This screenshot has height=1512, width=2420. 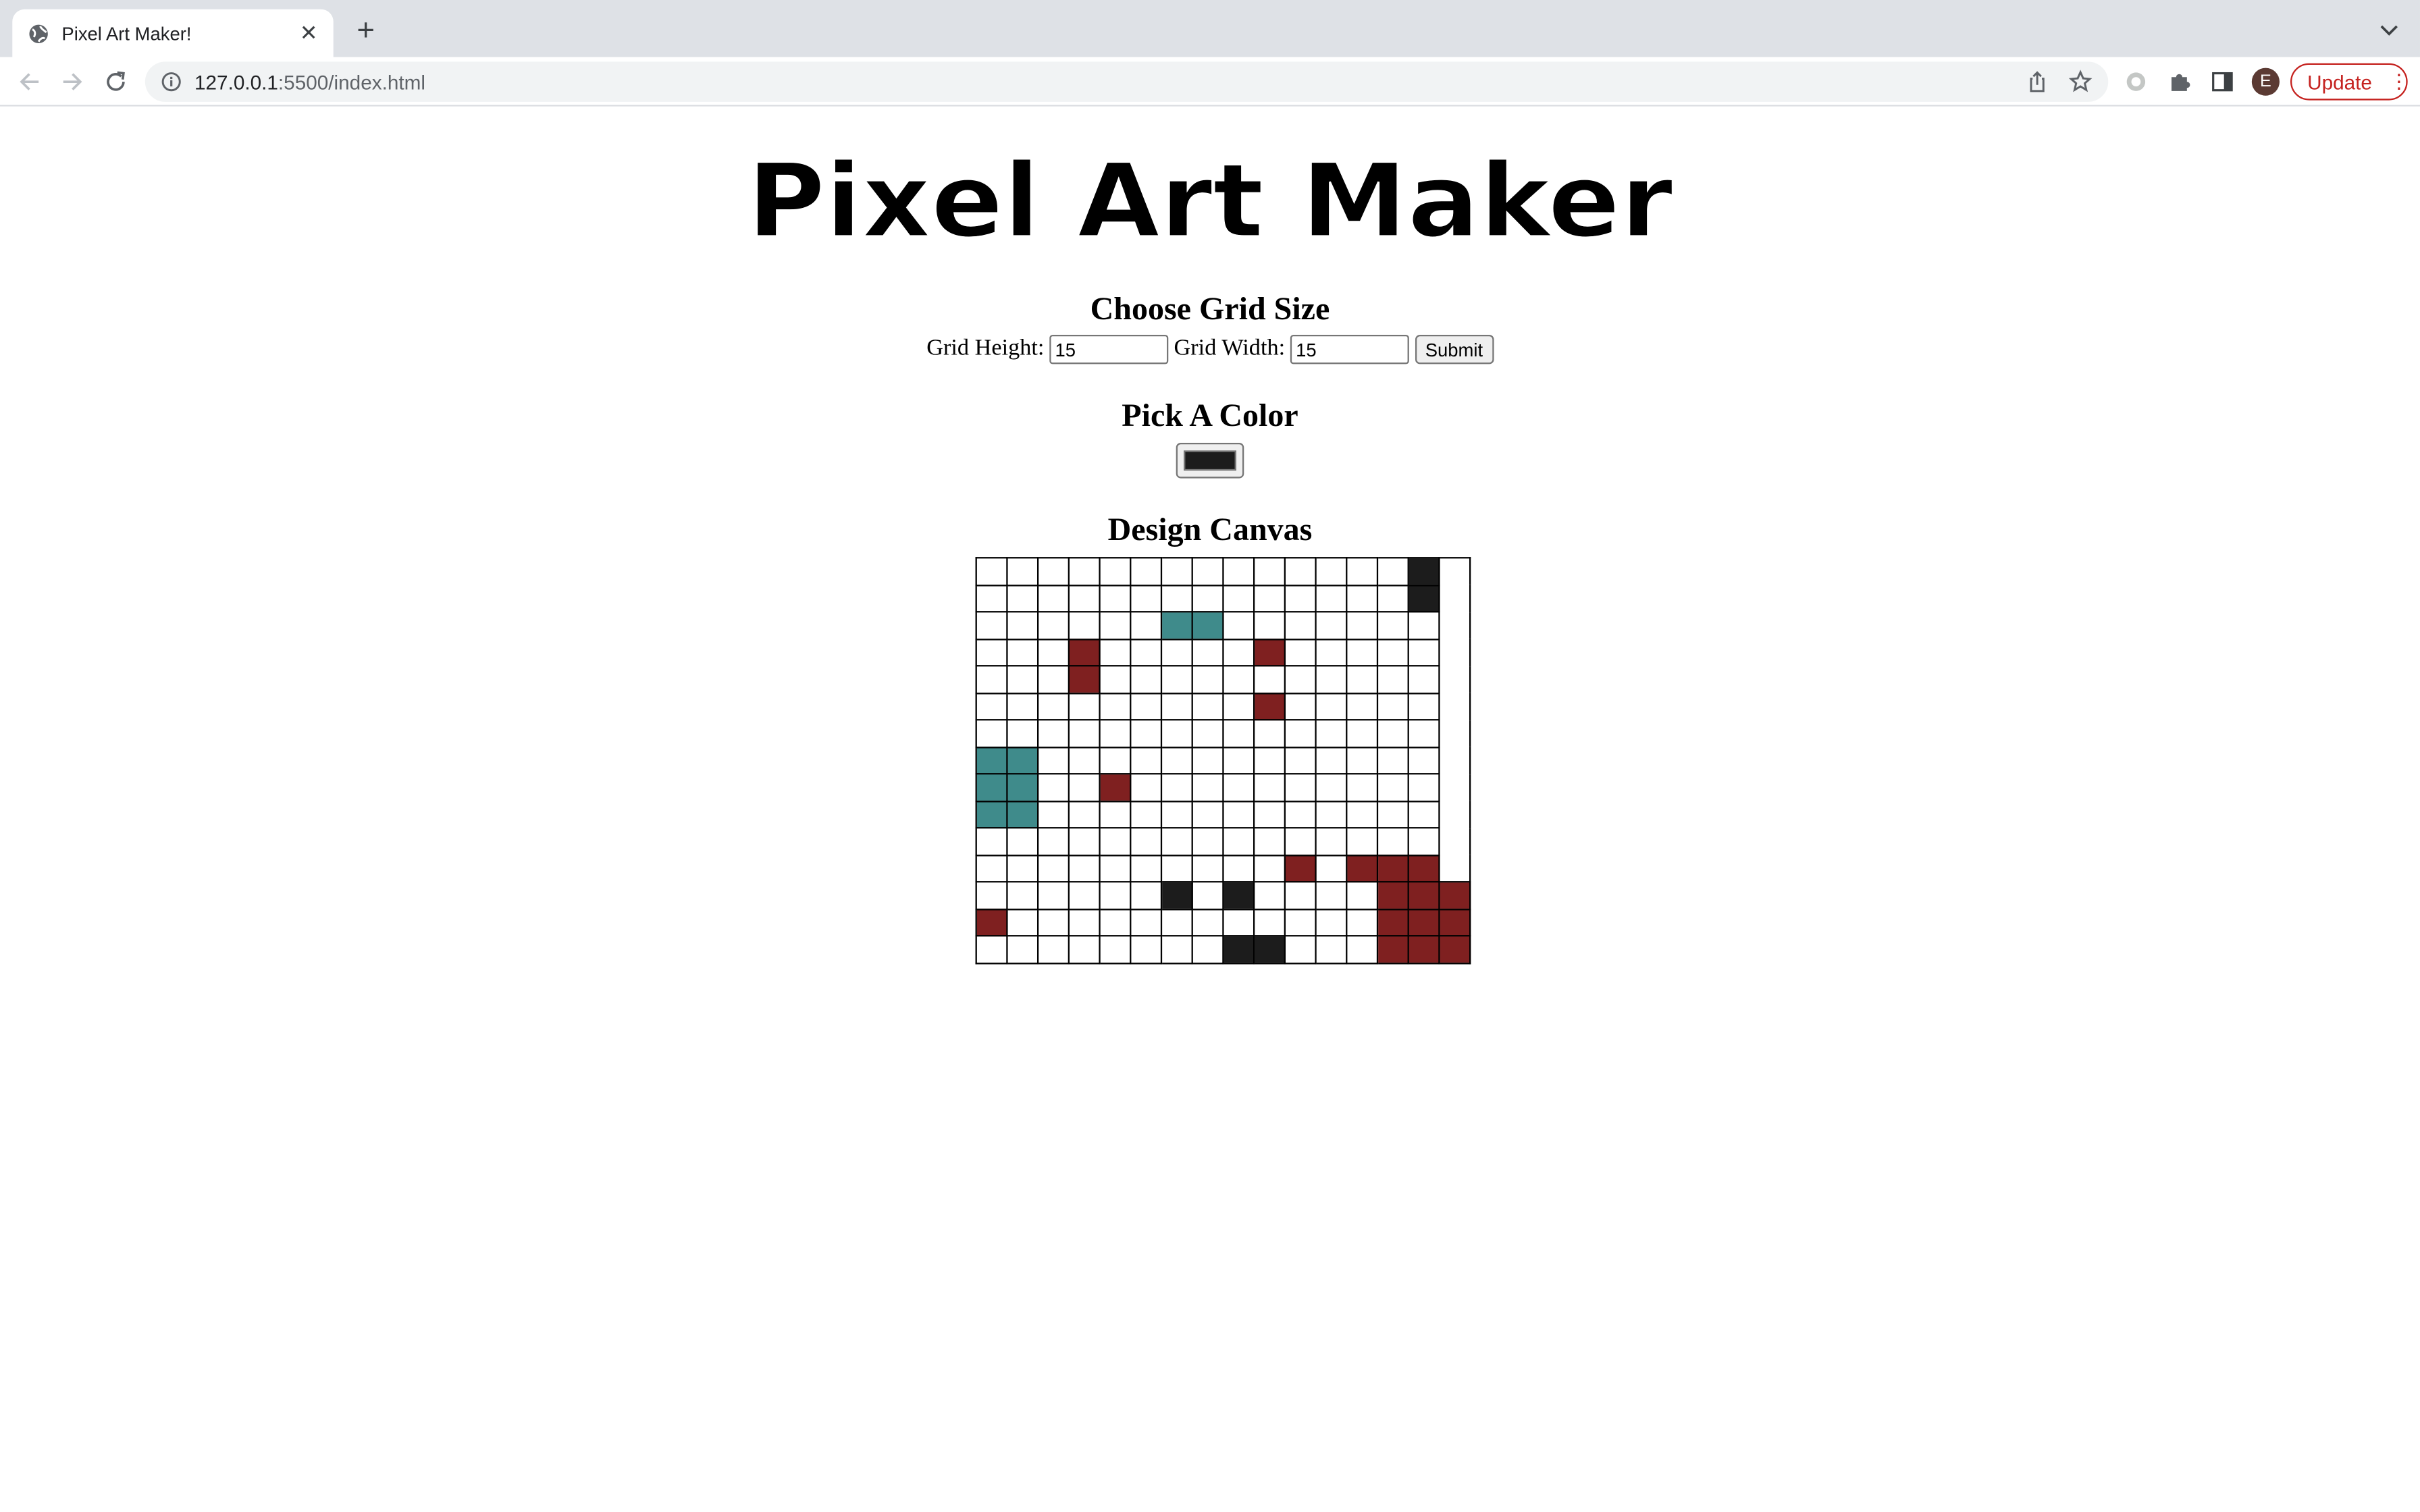 What do you see at coordinates (29, 82) in the screenshot?
I see `back-arrow-icon` at bounding box center [29, 82].